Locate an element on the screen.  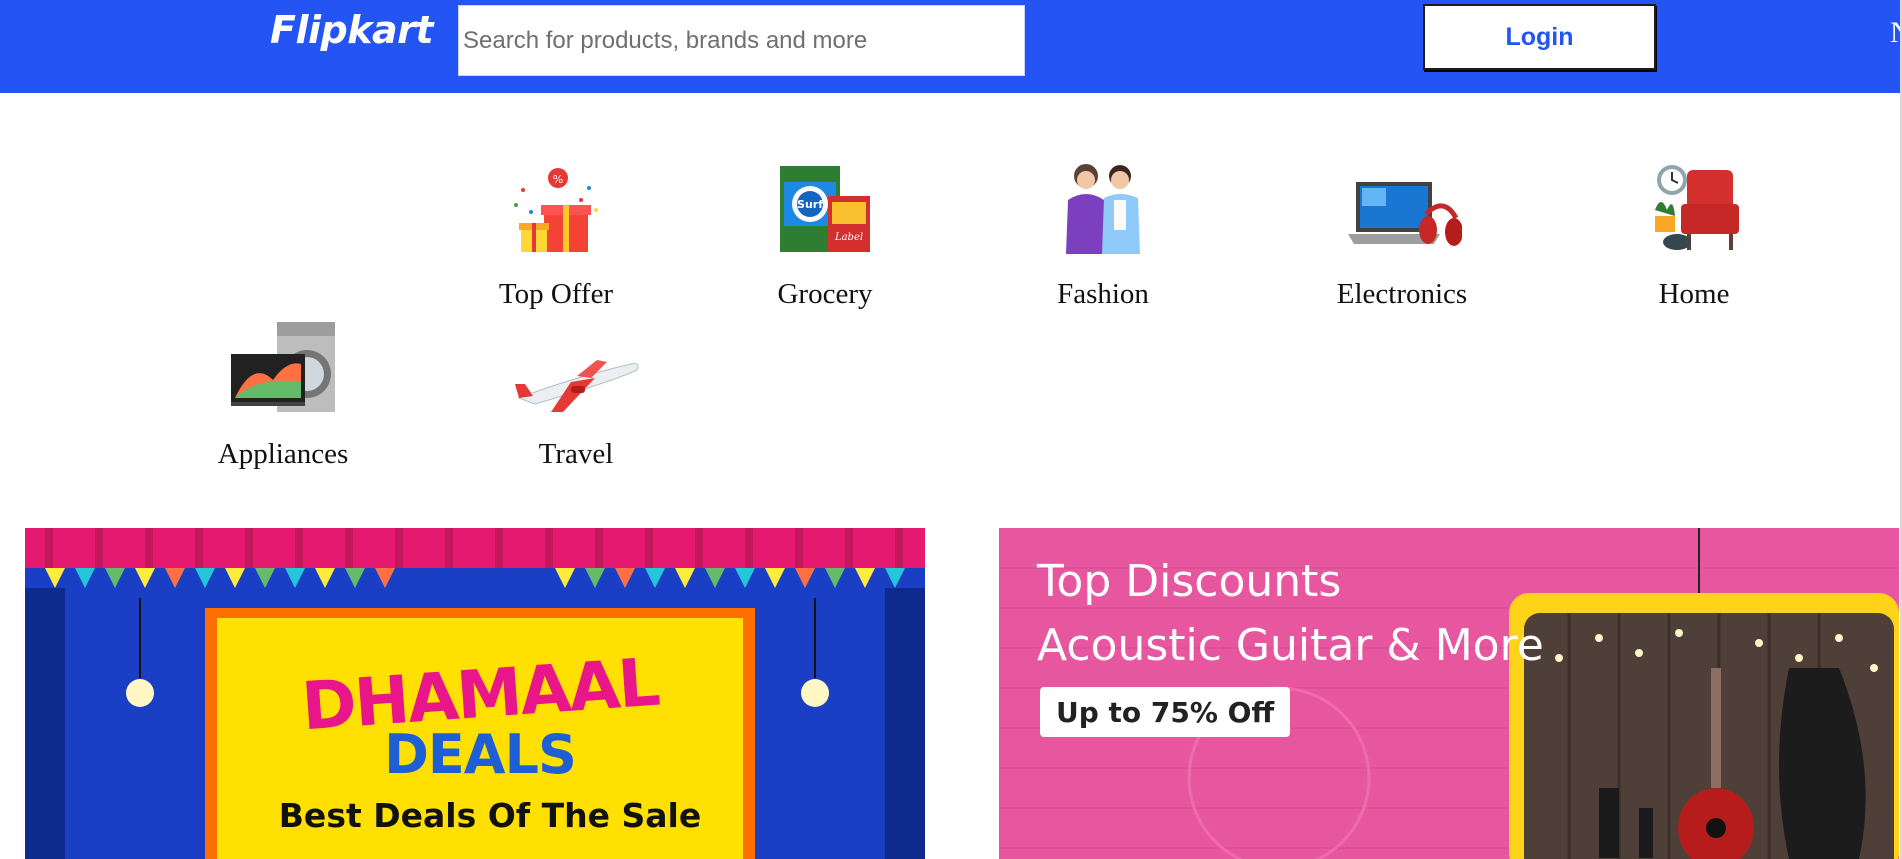
search-input is located at coordinates (741, 40).